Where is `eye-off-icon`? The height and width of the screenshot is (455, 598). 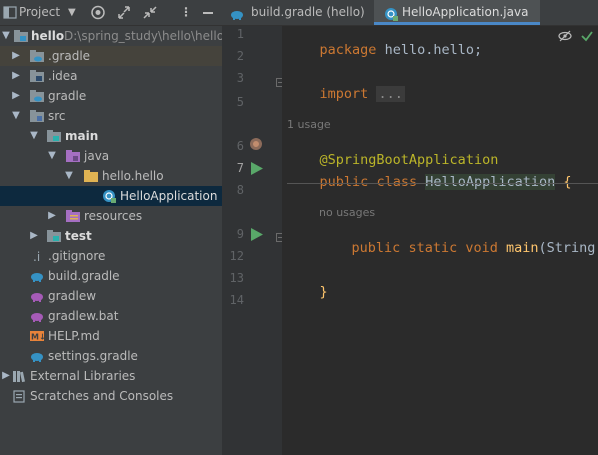
eye-off-icon is located at coordinates (565, 37).